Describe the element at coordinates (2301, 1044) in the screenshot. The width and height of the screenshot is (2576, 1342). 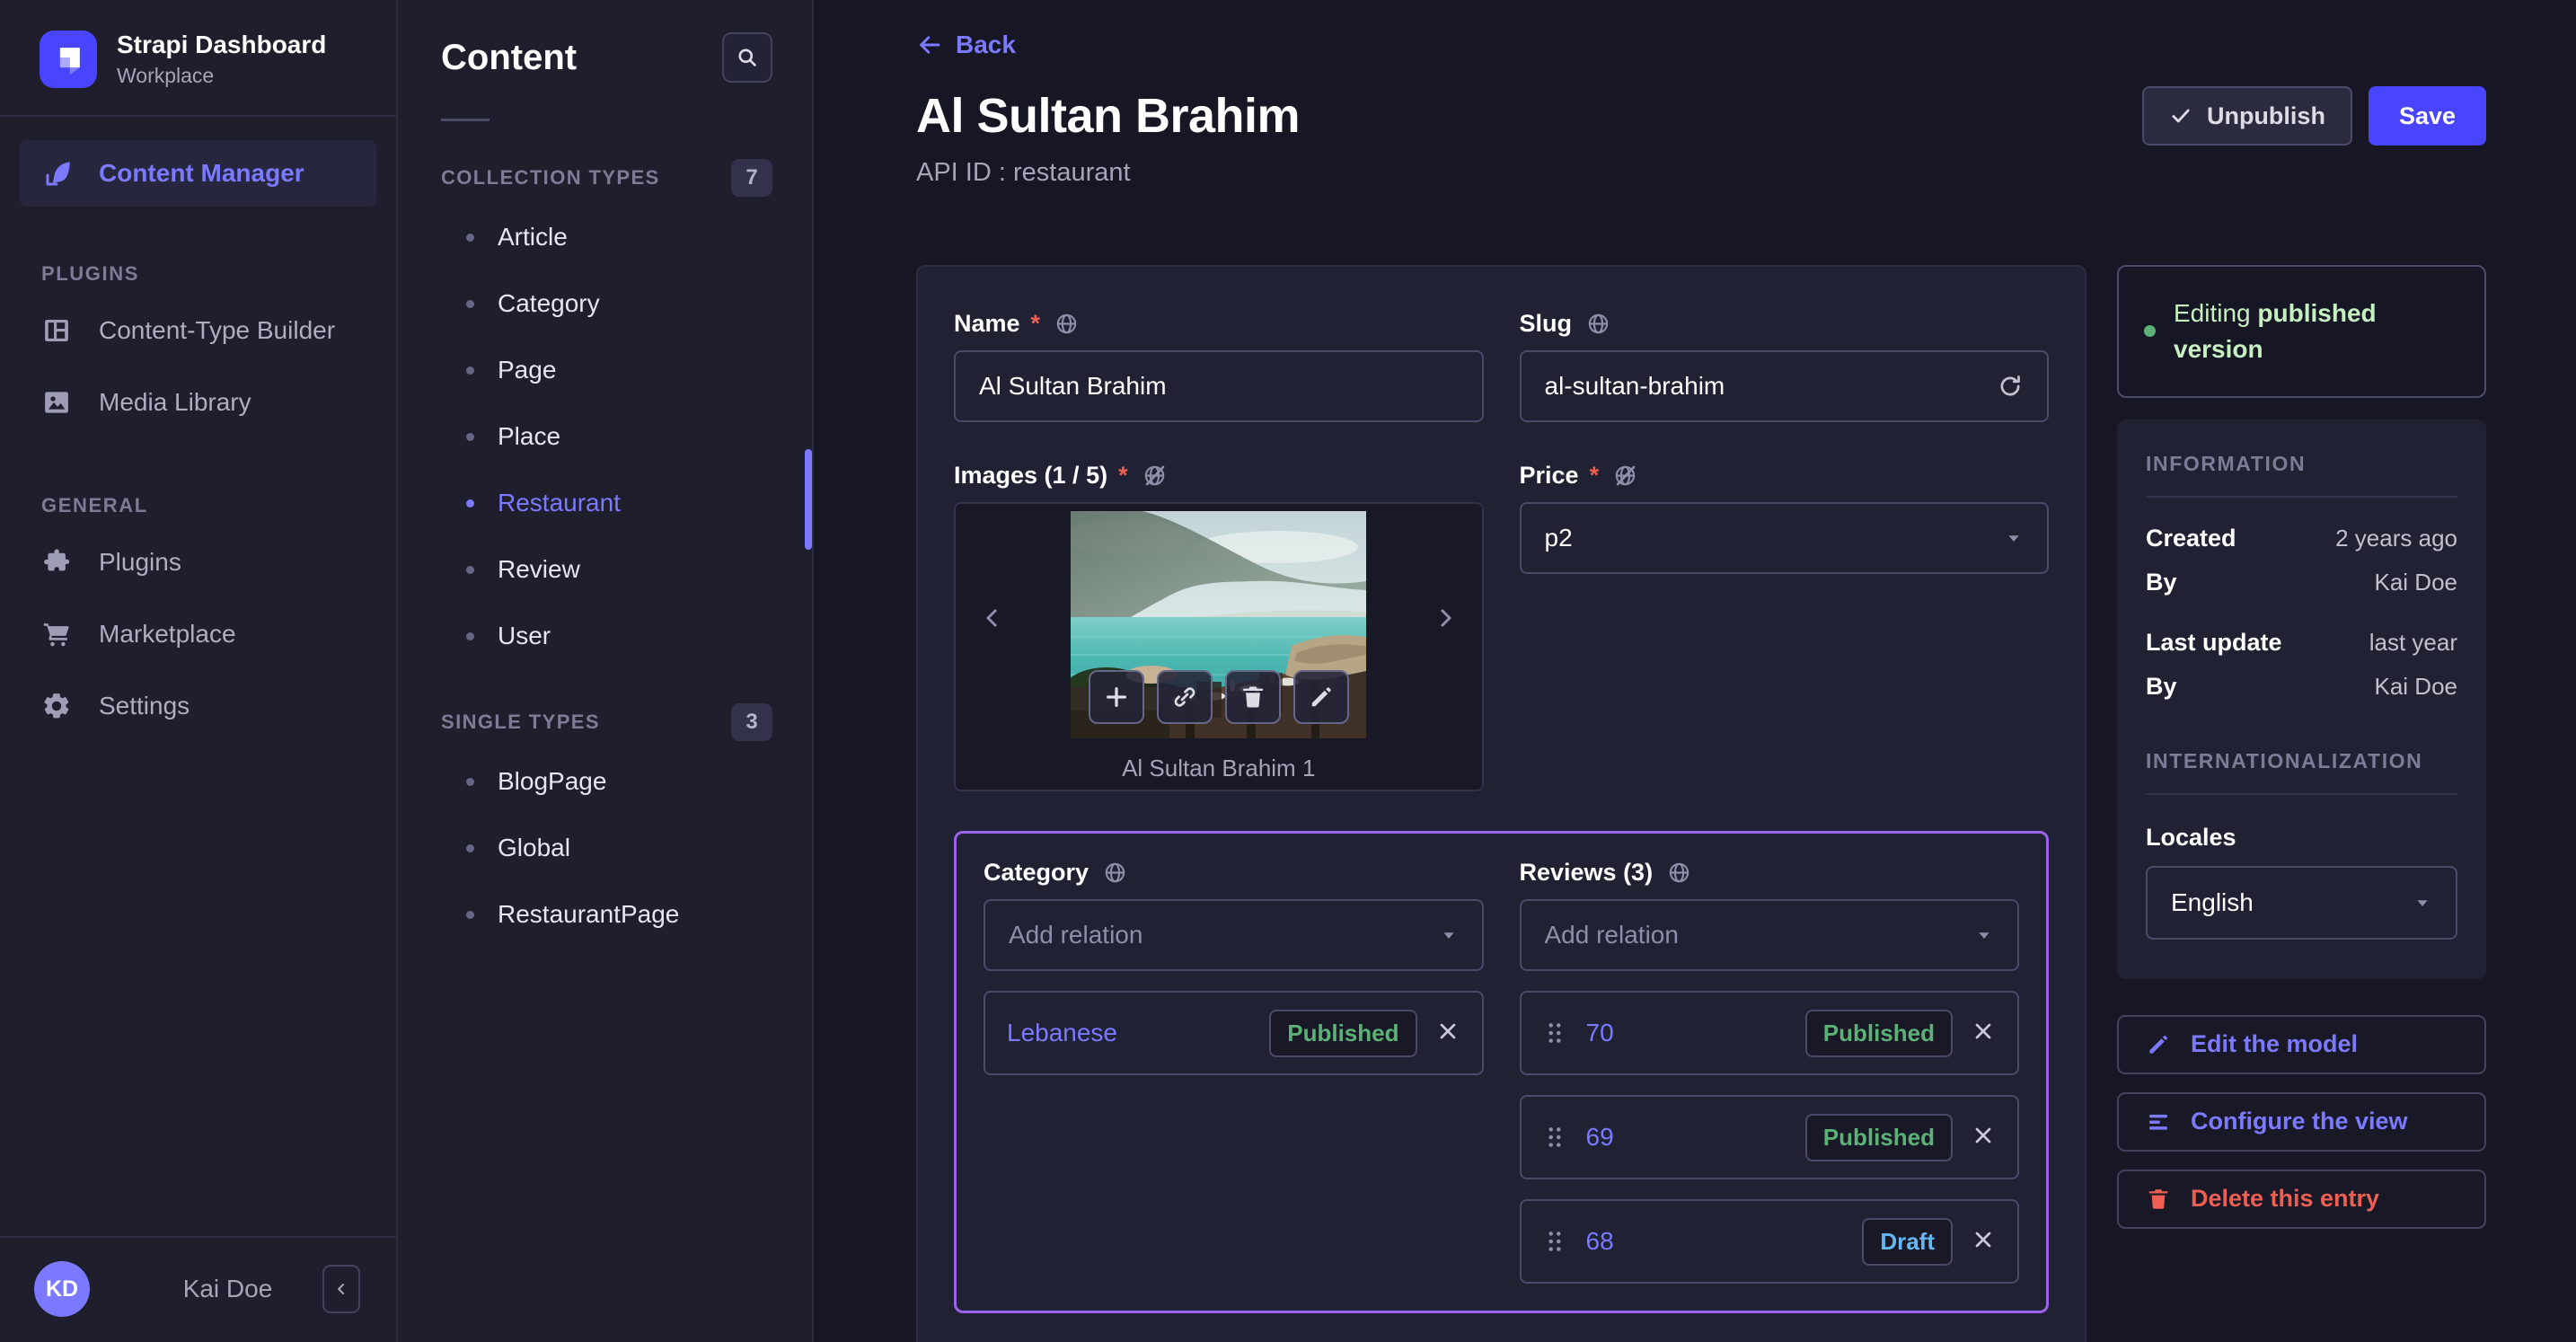
I see `edit-model-button: Edit the model` at that location.